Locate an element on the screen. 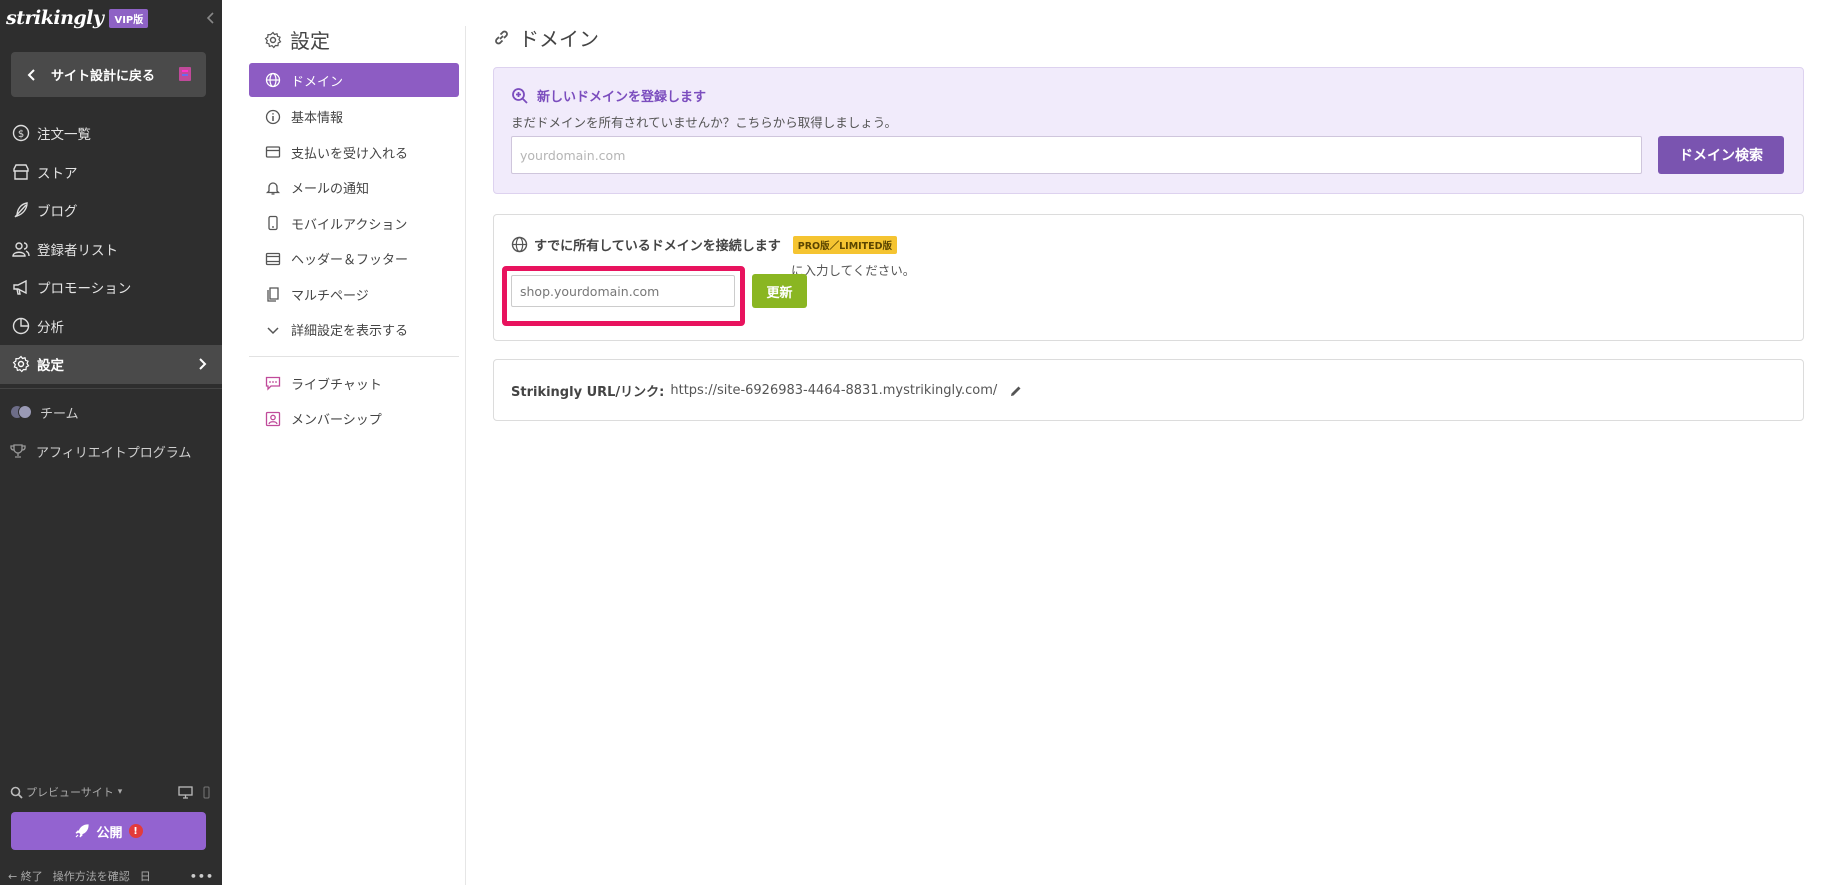 The image size is (1837, 885). sidebar-item-label: ブログ is located at coordinates (57, 212).